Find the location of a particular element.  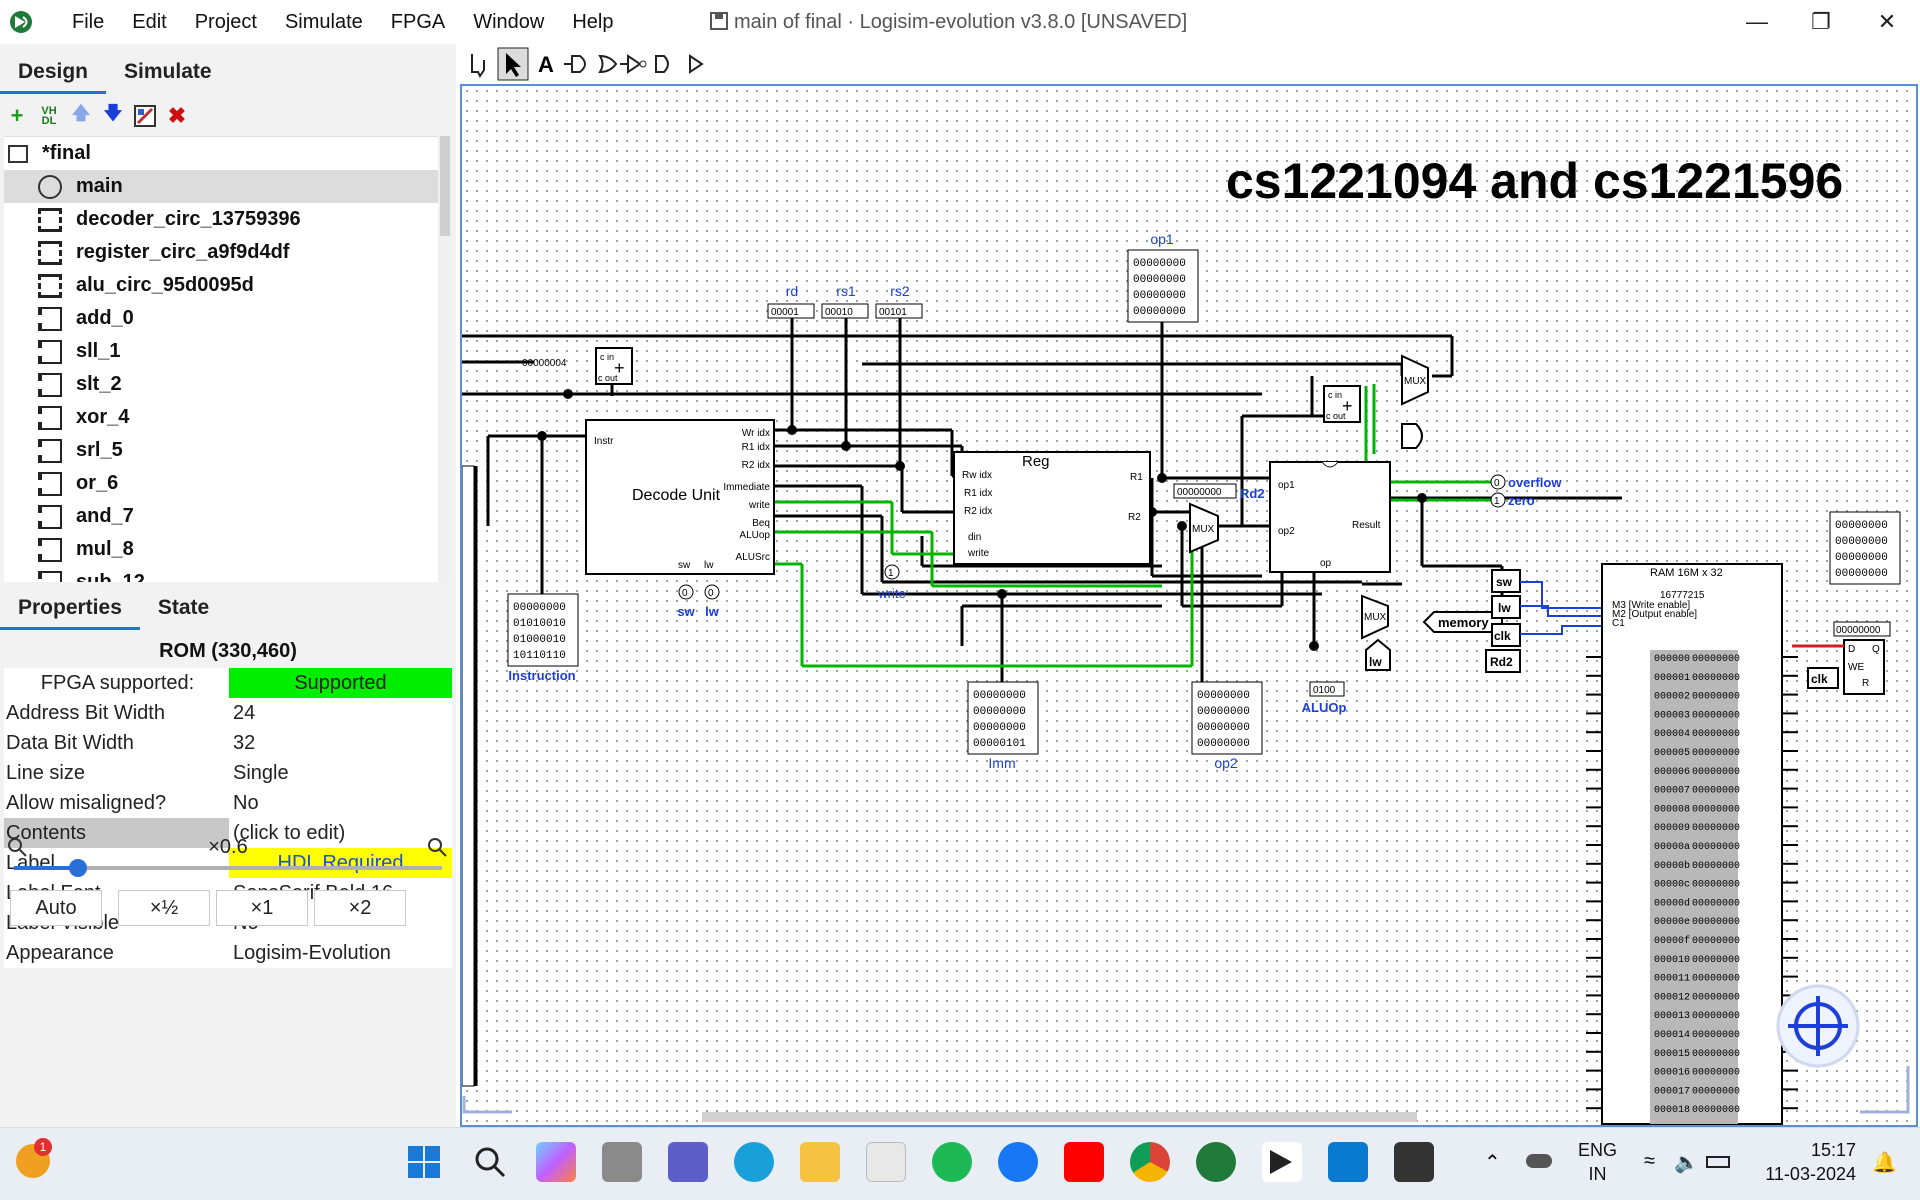

tree-item: slt_2 is located at coordinates (221, 384).